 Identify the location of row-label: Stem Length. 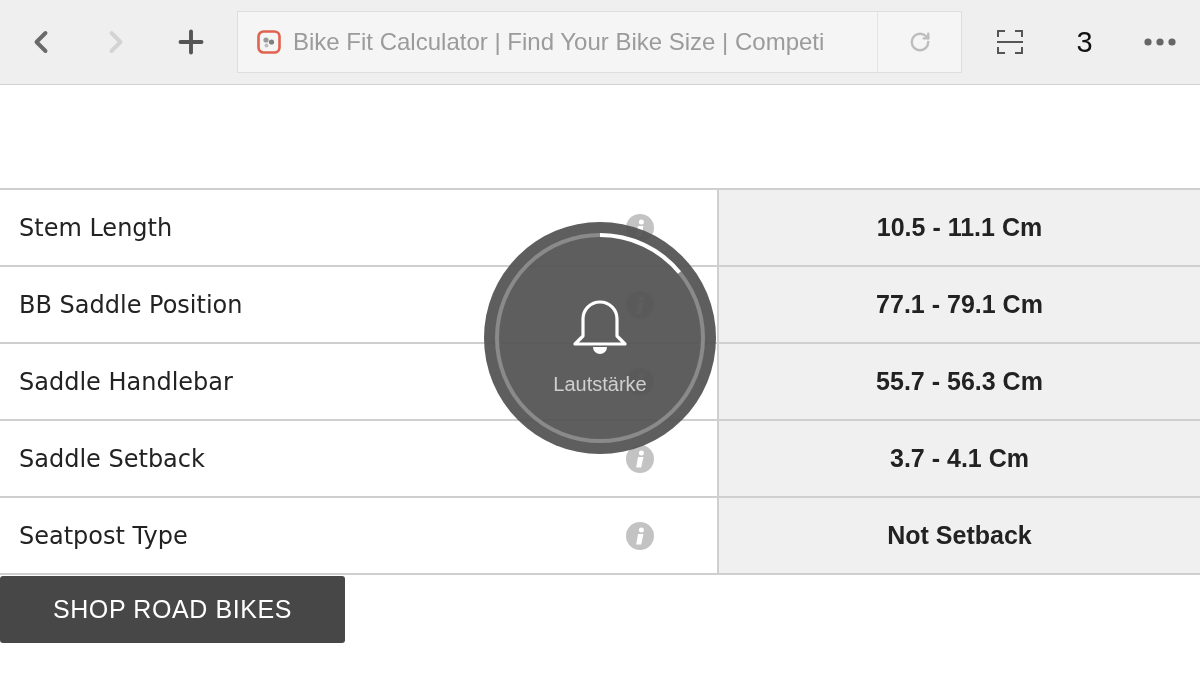
(96, 227).